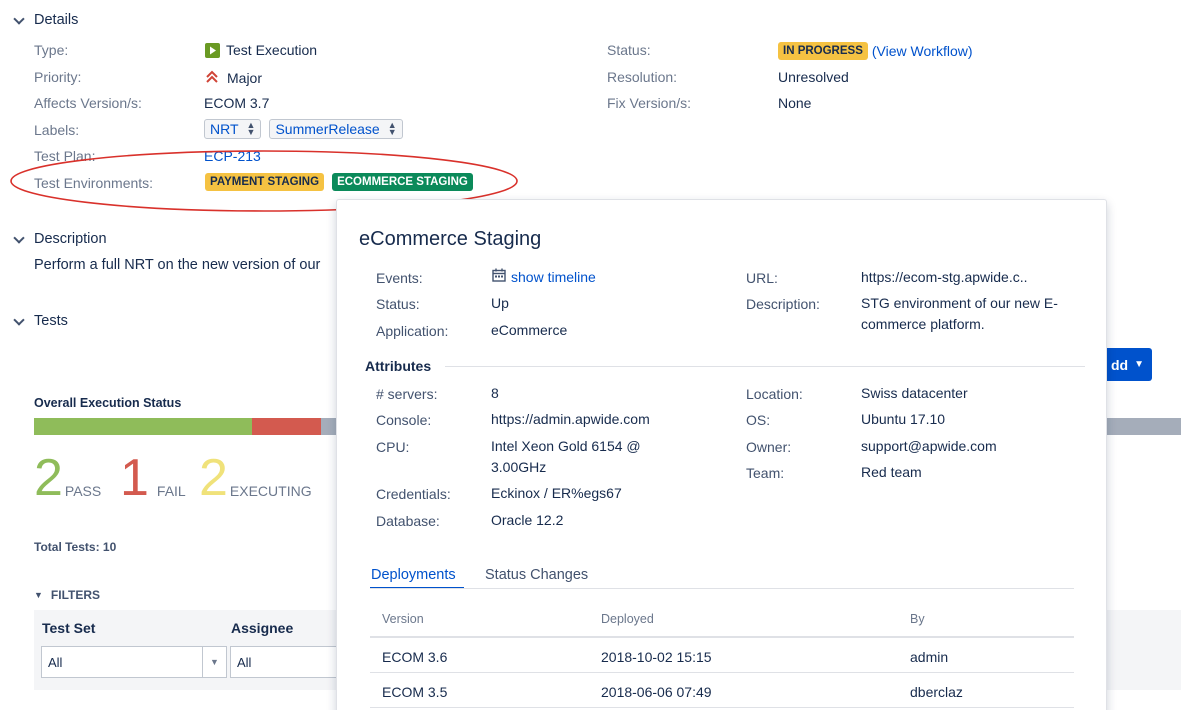 The width and height of the screenshot is (1197, 710). I want to click on executing-count: 2, so click(213, 478).